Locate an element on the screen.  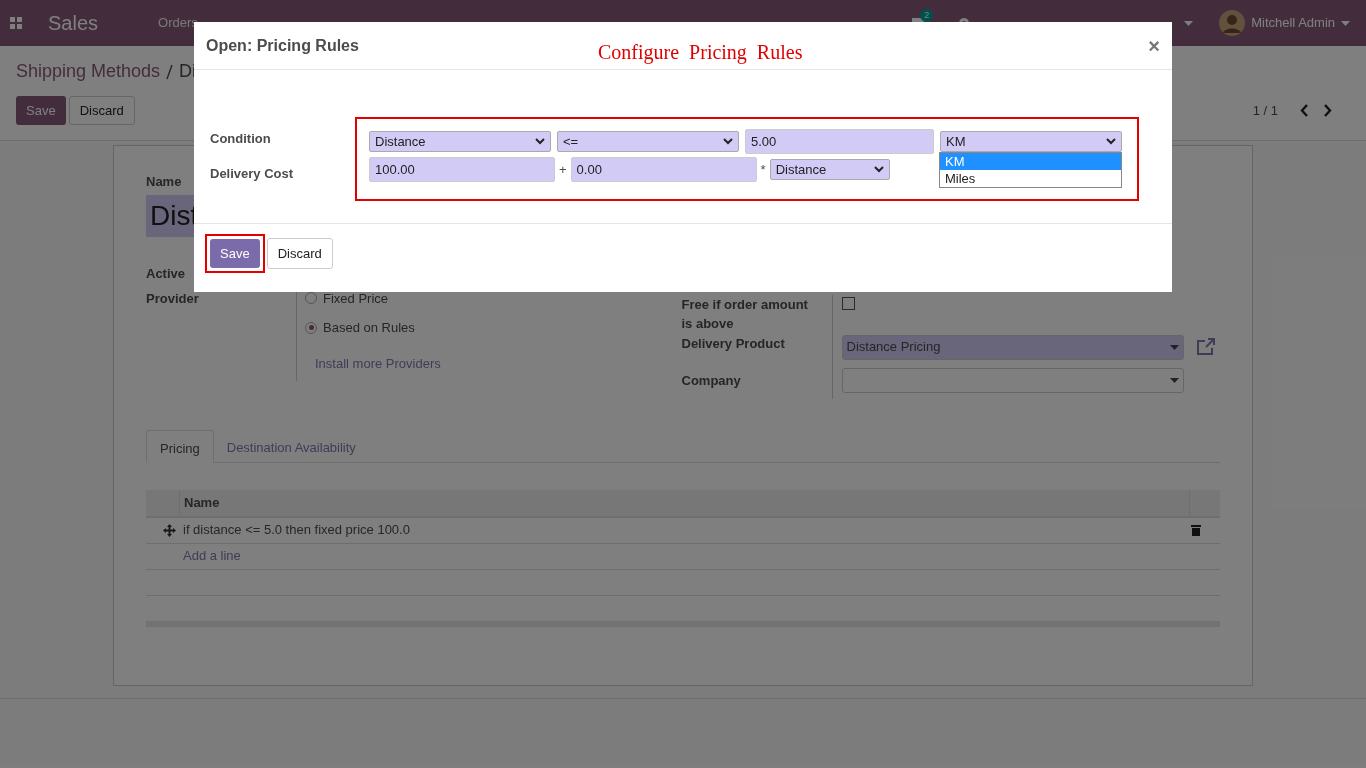
apps-grid-icon is located at coordinates (16, 23).